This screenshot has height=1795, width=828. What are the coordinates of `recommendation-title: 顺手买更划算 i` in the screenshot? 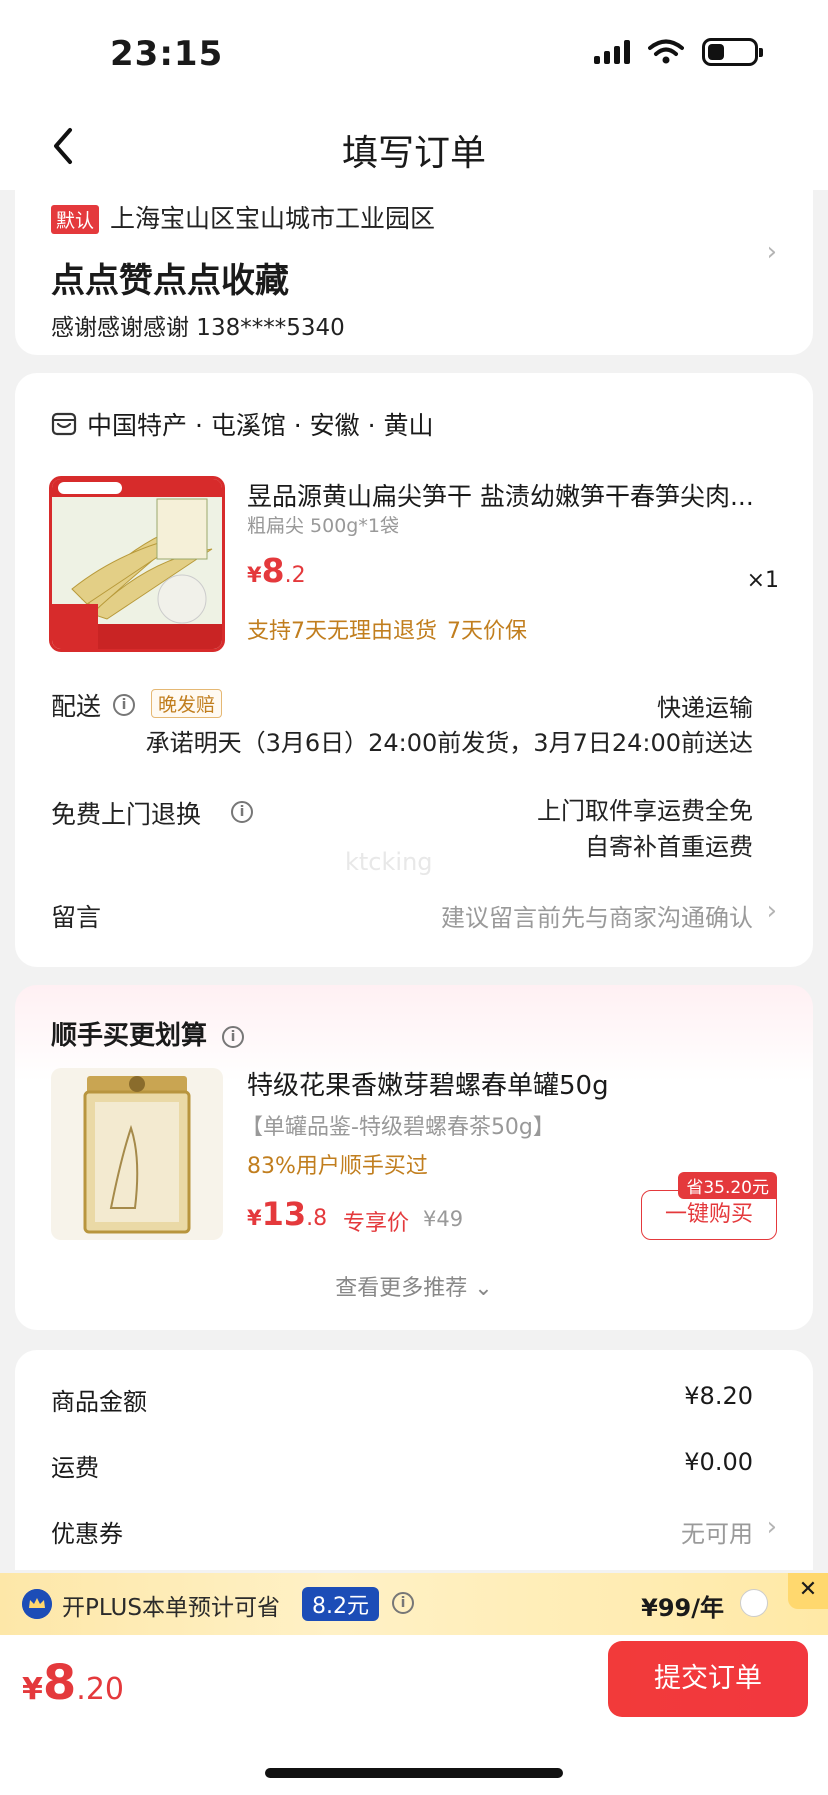 It's located at (148, 1033).